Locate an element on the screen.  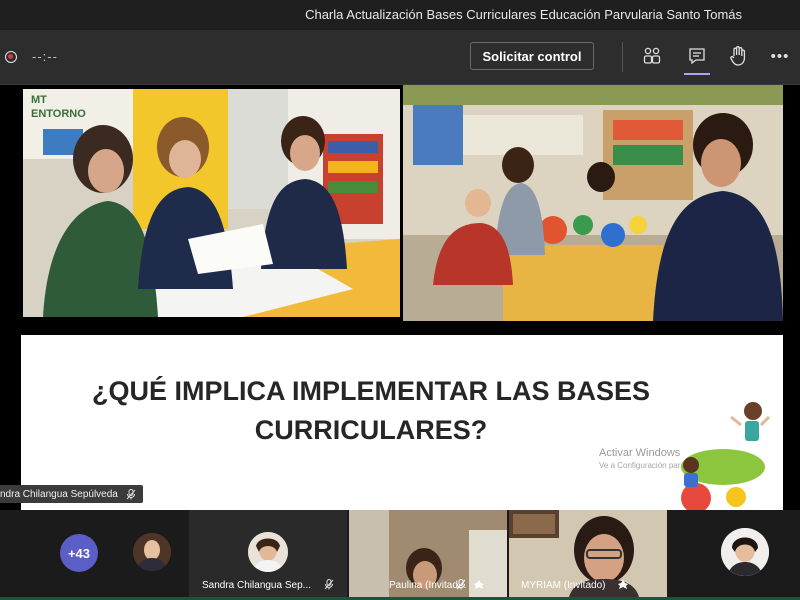
toolbar-divider is located at coordinates (622, 57).